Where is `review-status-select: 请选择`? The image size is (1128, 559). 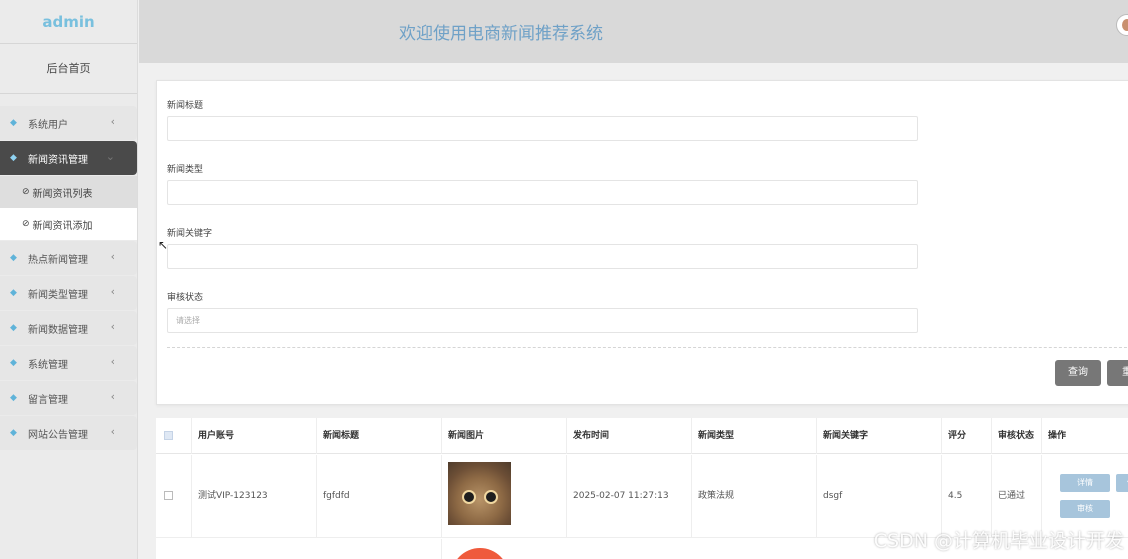
review-status-select: 请选择 is located at coordinates (542, 320).